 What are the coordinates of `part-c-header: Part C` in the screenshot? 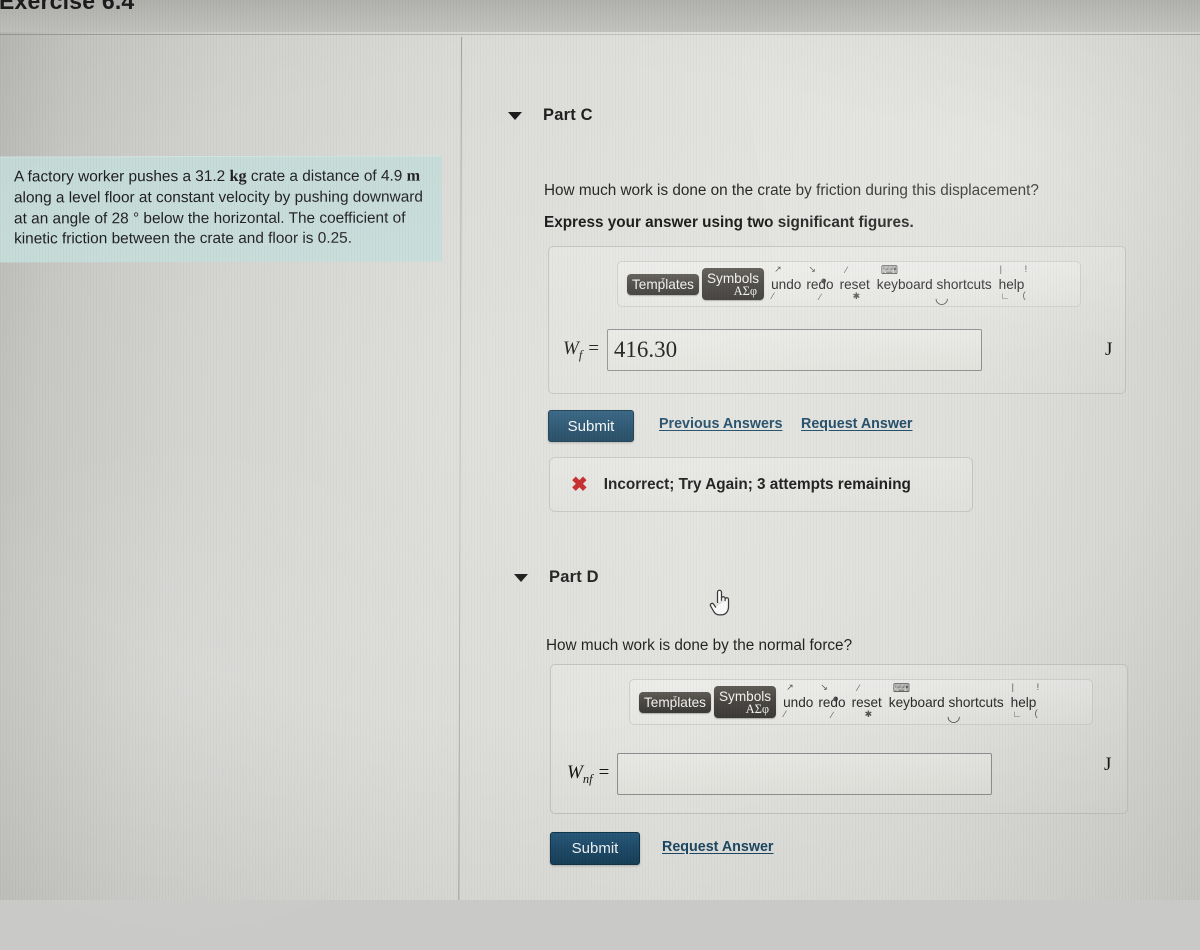 It's located at (550, 115).